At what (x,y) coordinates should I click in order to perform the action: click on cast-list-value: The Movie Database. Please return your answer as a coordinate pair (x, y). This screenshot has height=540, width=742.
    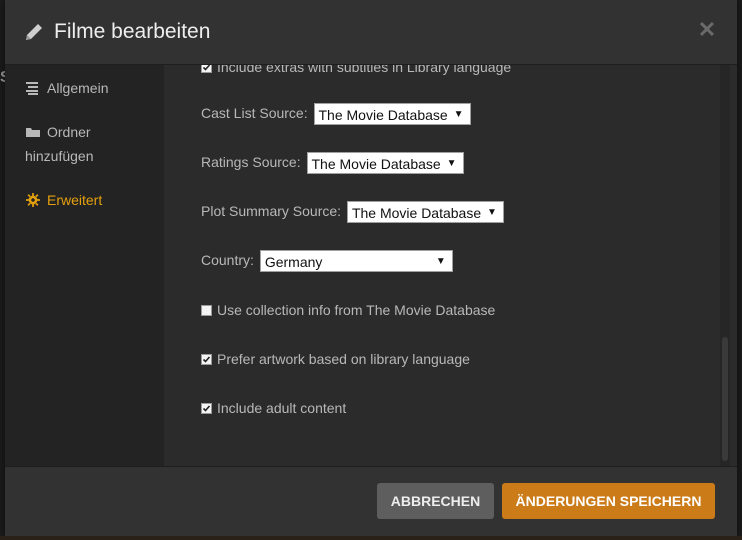
    Looking at the image, I should click on (383, 115).